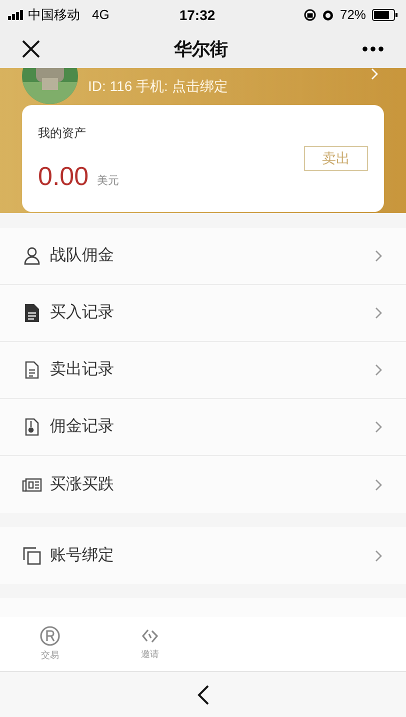 The width and height of the screenshot is (406, 717). Describe the element at coordinates (63, 176) in the screenshot. I see `assets-amount: 0.00` at that location.